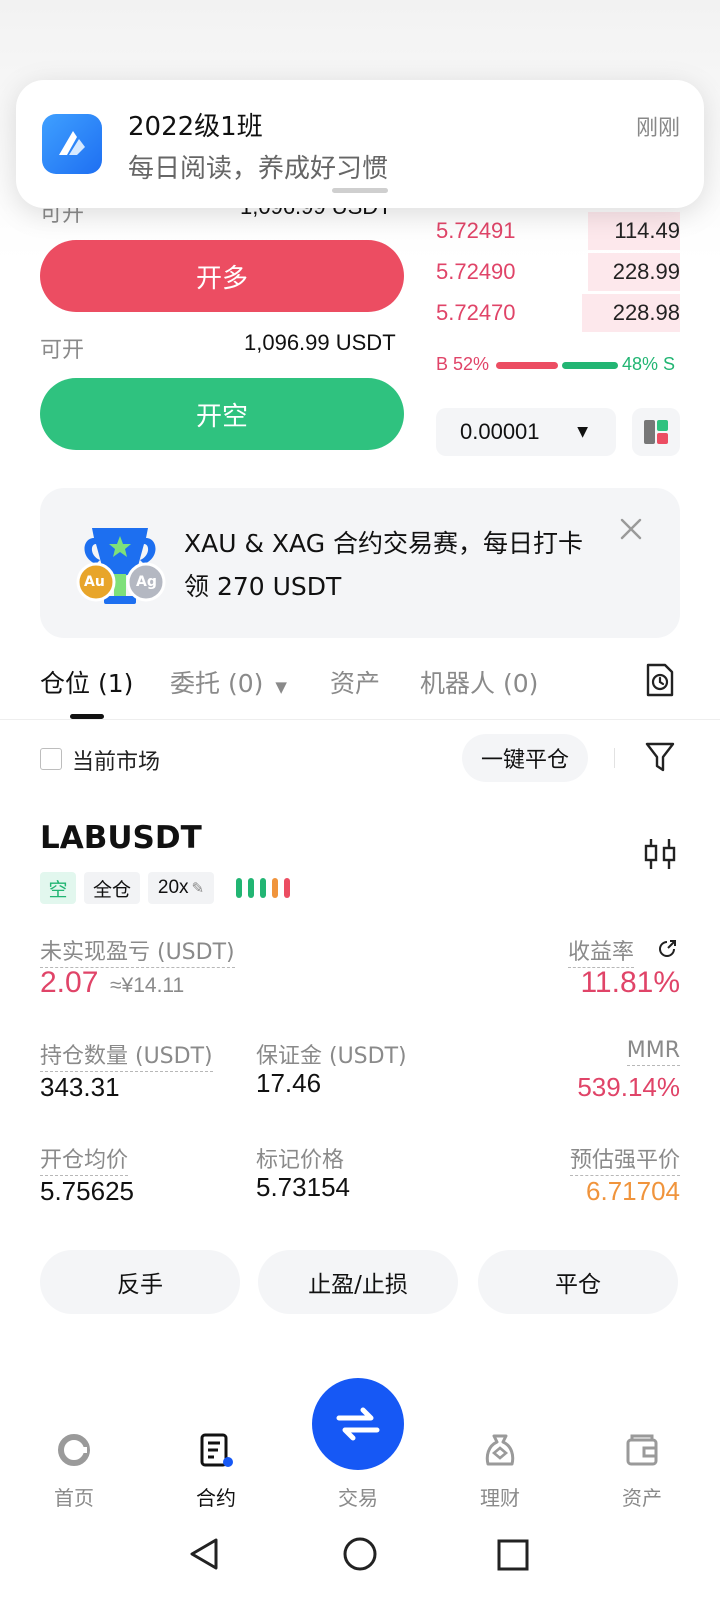 The height and width of the screenshot is (1600, 720). Describe the element at coordinates (476, 230) in the screenshot. I see `orderbook-price: 5.72491` at that location.